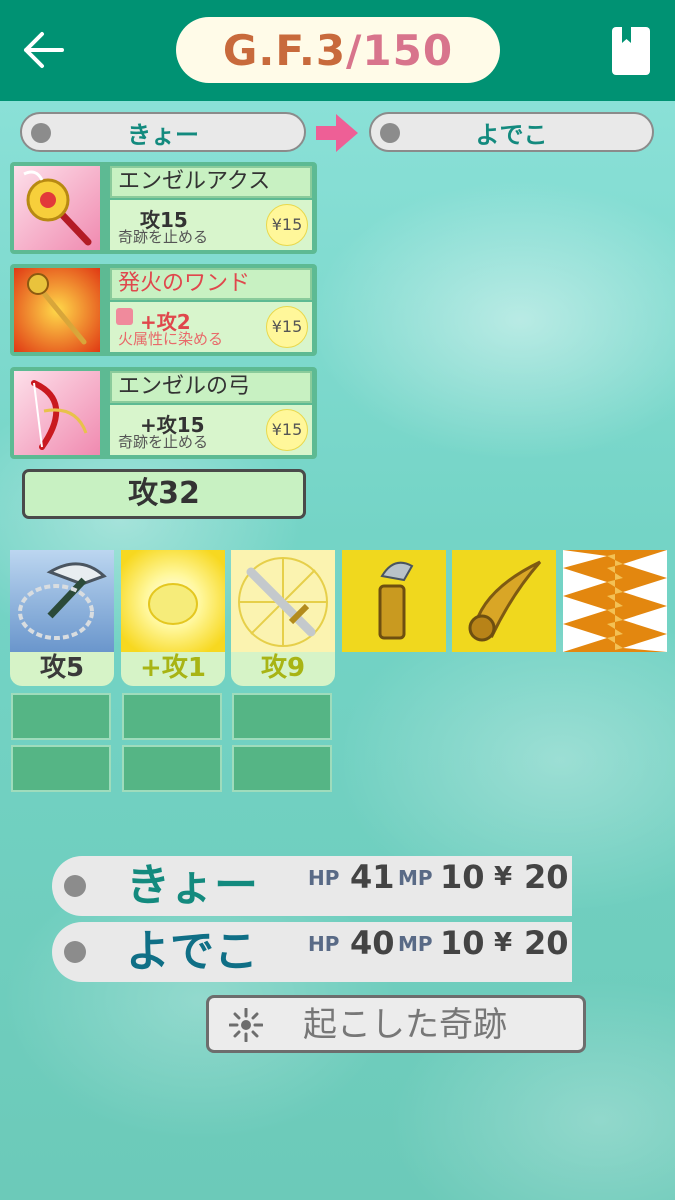 This screenshot has height=1200, width=675. I want to click on item-card-angel-axe: エンゼルアクス 攻15 奇跡を止める ¥15, so click(163, 208).